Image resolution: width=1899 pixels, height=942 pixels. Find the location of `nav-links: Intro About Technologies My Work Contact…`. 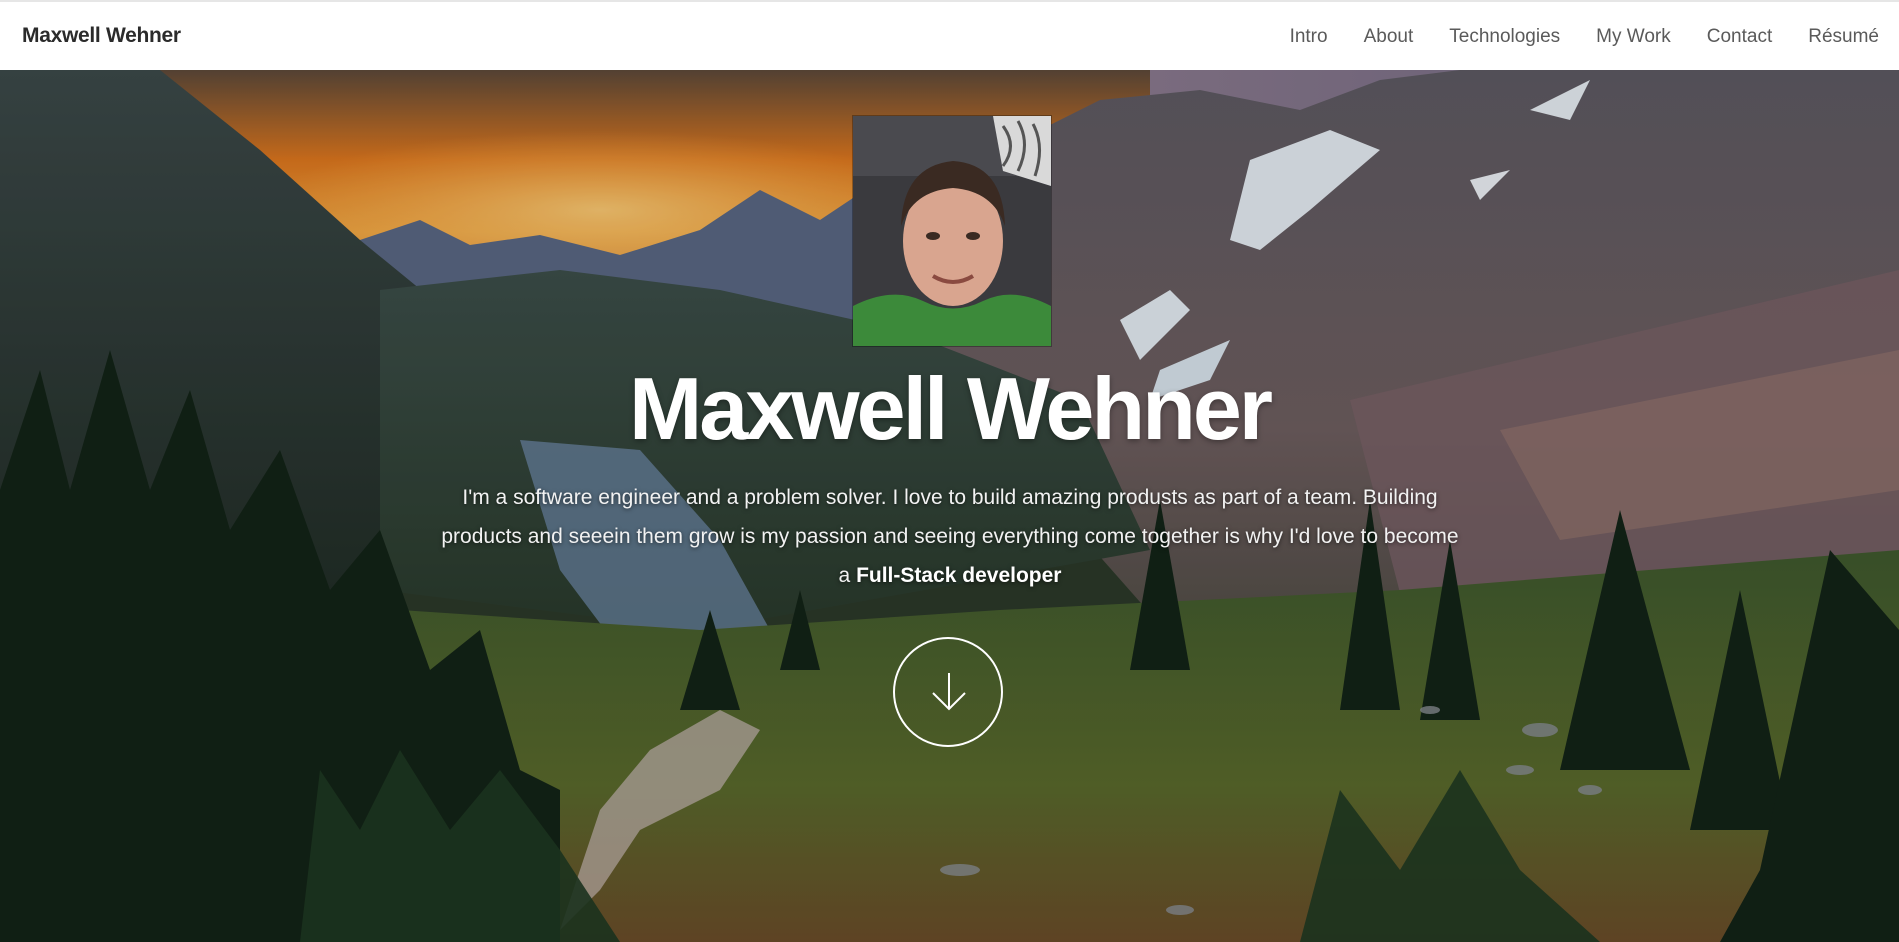

nav-links: Intro About Technologies My Work Contact… is located at coordinates (1566, 37).